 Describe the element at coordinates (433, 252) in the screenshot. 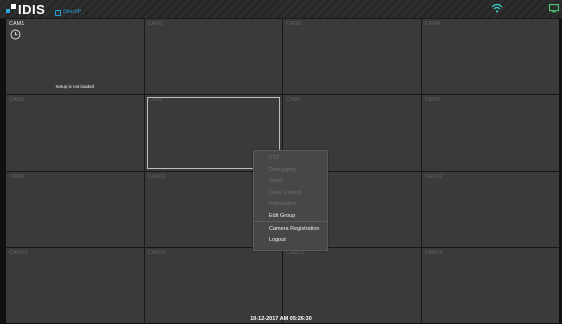

I see `camera-label: CAM16` at that location.